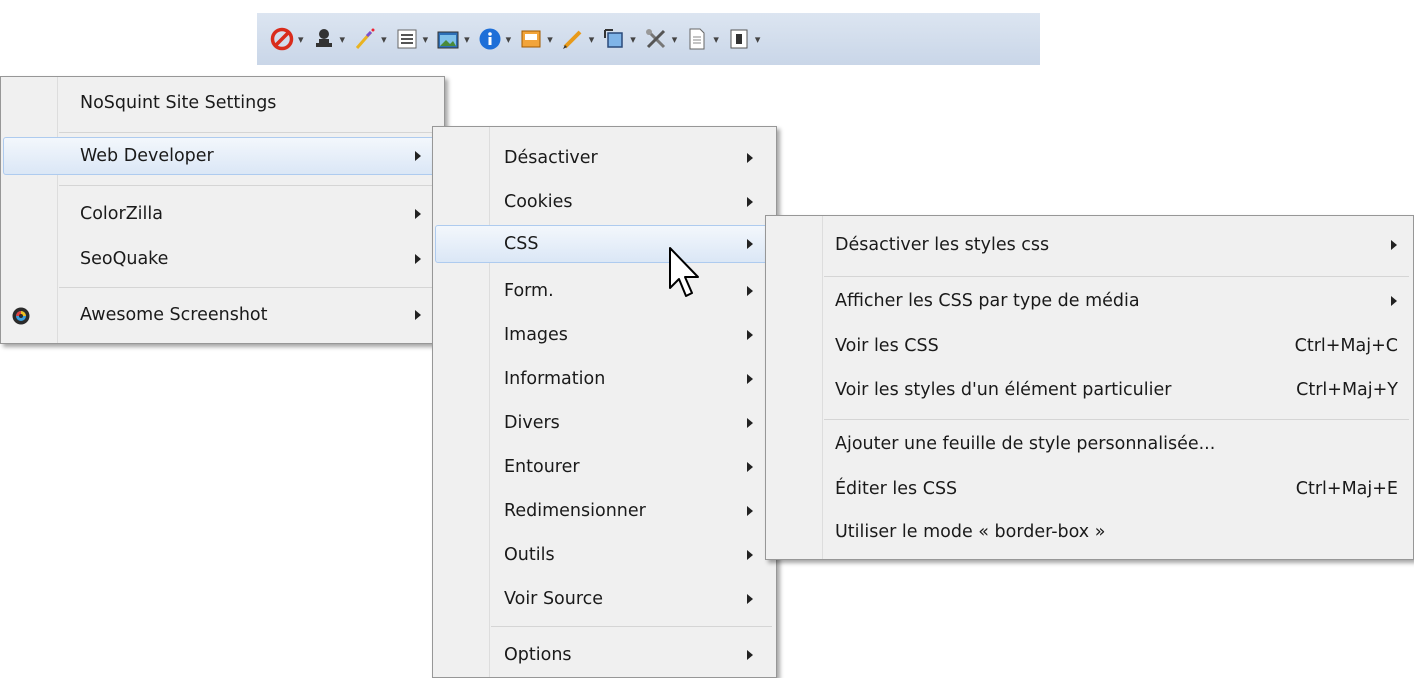 This screenshot has height=678, width=1414. What do you see at coordinates (222, 315) in the screenshot?
I see `menu-item-awesome-screenshot: Awesome Screenshot` at bounding box center [222, 315].